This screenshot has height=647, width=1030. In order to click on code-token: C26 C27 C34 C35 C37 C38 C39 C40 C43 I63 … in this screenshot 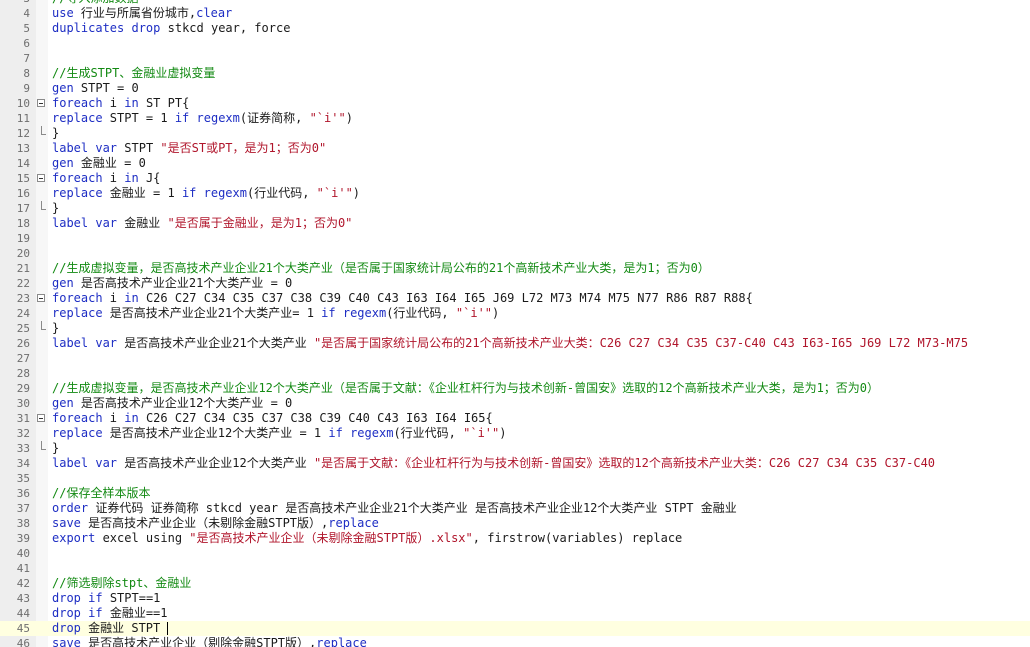, I will do `click(315, 418)`.